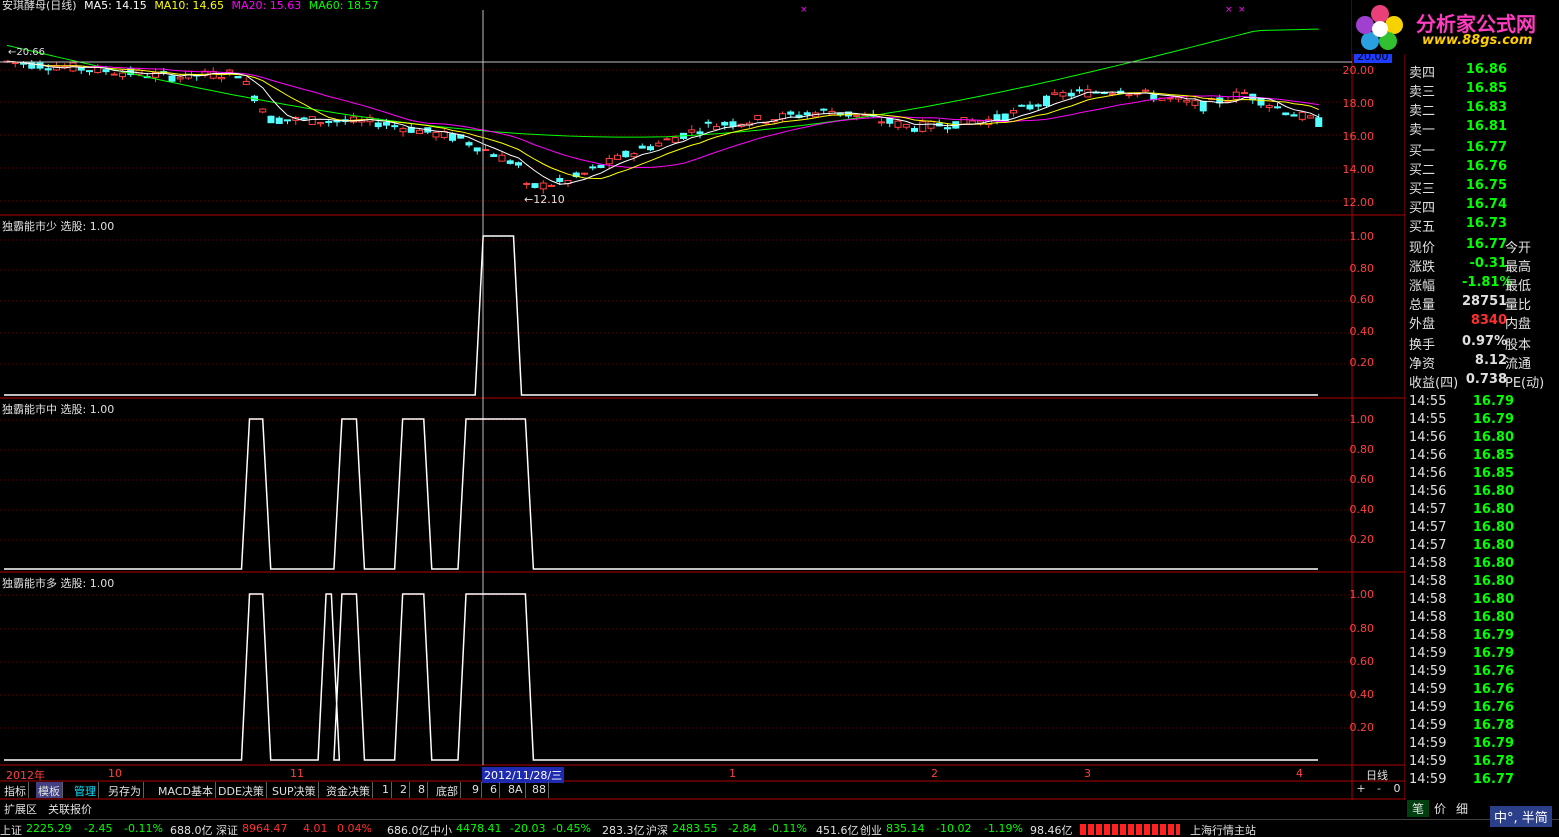 This screenshot has width=1559, height=837. Describe the element at coordinates (1422, 345) in the screenshot. I see `fund-key: 换手` at that location.